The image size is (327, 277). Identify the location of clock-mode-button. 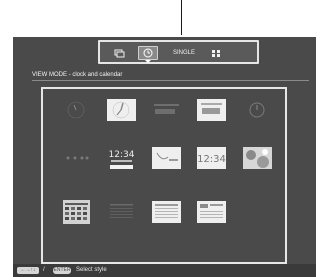
(148, 53).